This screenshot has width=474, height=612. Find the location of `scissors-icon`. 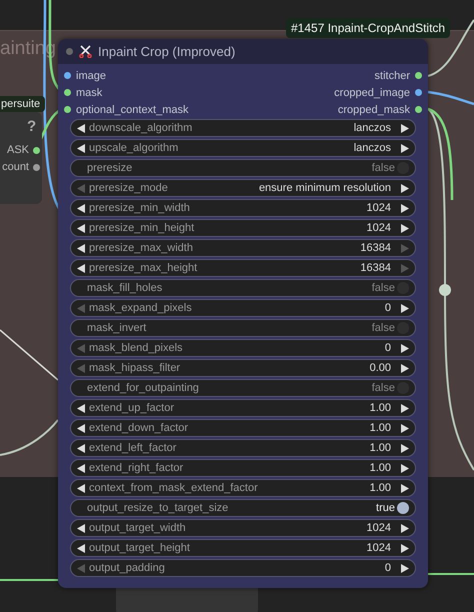

scissors-icon is located at coordinates (85, 51).